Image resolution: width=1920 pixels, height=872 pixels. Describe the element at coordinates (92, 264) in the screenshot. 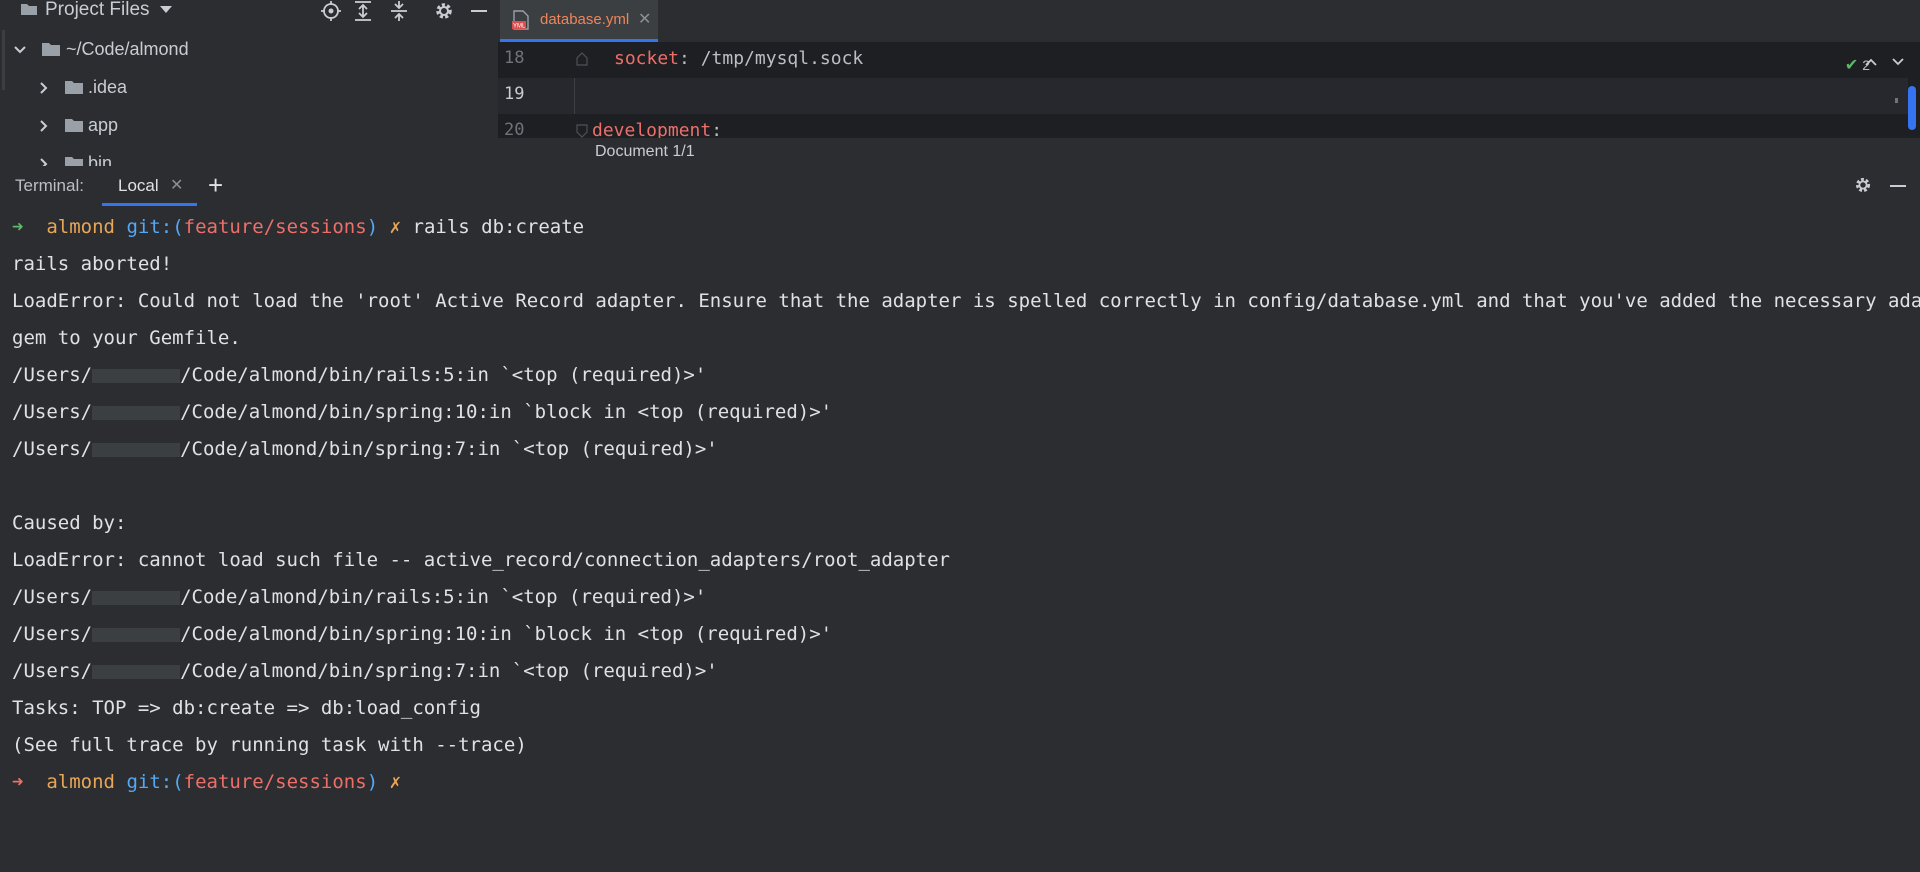

I see `terminal-line: rails aborted!` at that location.